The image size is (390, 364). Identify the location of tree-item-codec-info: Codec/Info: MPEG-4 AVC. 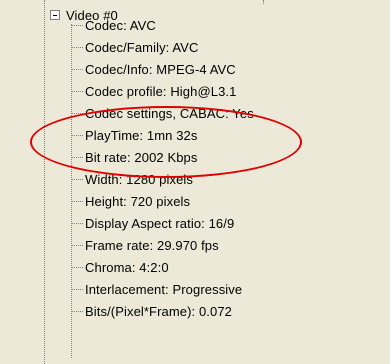
(153, 69).